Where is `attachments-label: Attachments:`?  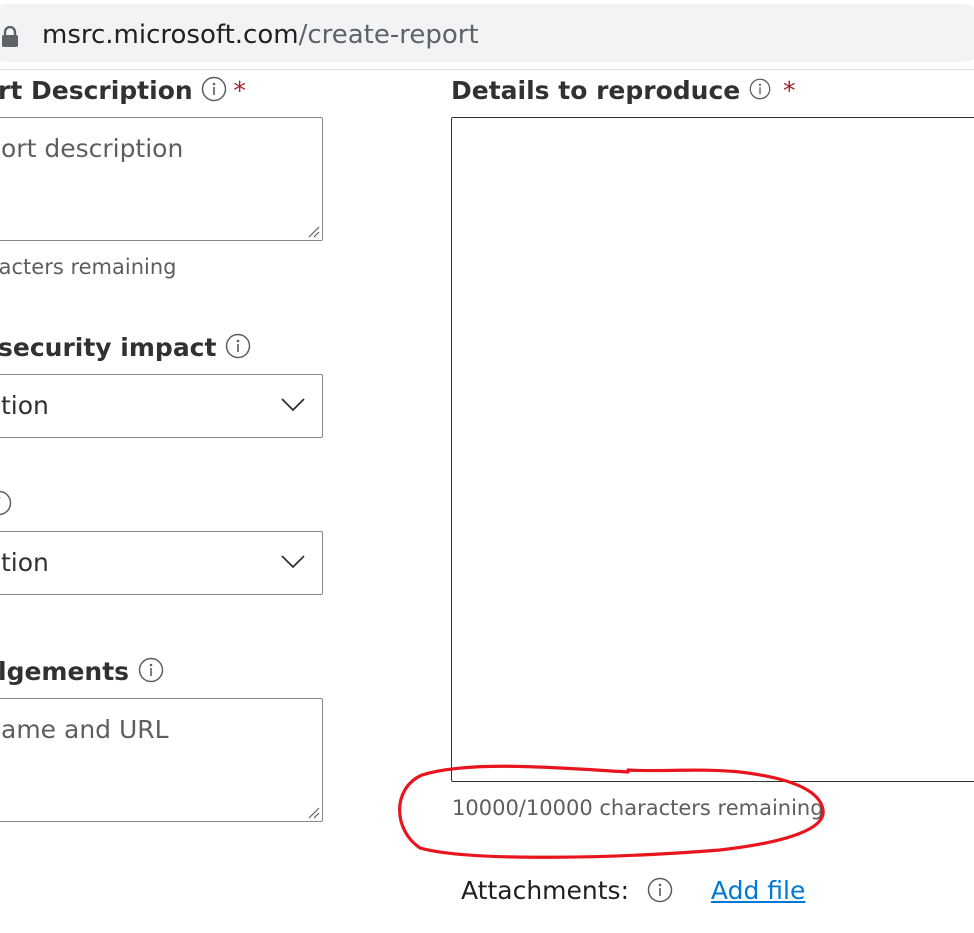 attachments-label: Attachments: is located at coordinates (545, 890).